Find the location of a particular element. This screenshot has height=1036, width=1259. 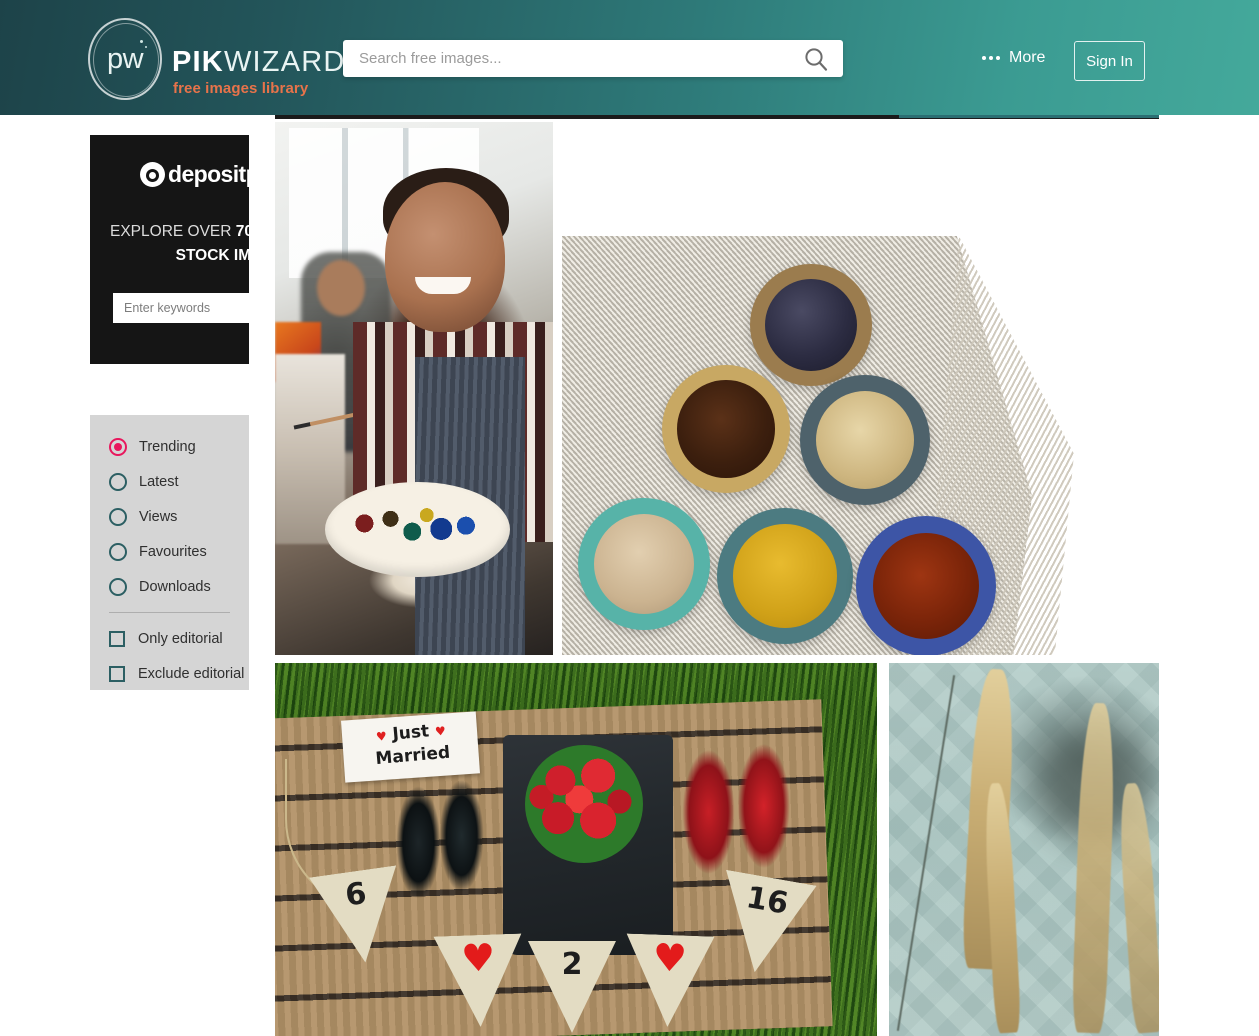

brand-name: PIKWIZARD is located at coordinates (259, 62).